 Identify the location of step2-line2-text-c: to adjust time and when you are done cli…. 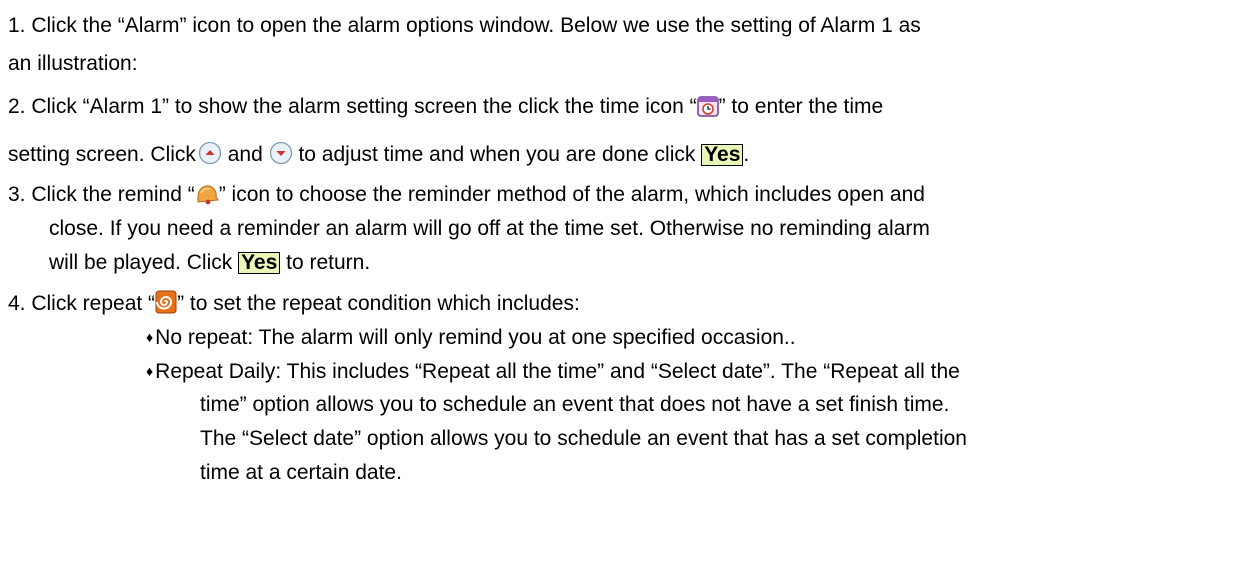
(497, 154).